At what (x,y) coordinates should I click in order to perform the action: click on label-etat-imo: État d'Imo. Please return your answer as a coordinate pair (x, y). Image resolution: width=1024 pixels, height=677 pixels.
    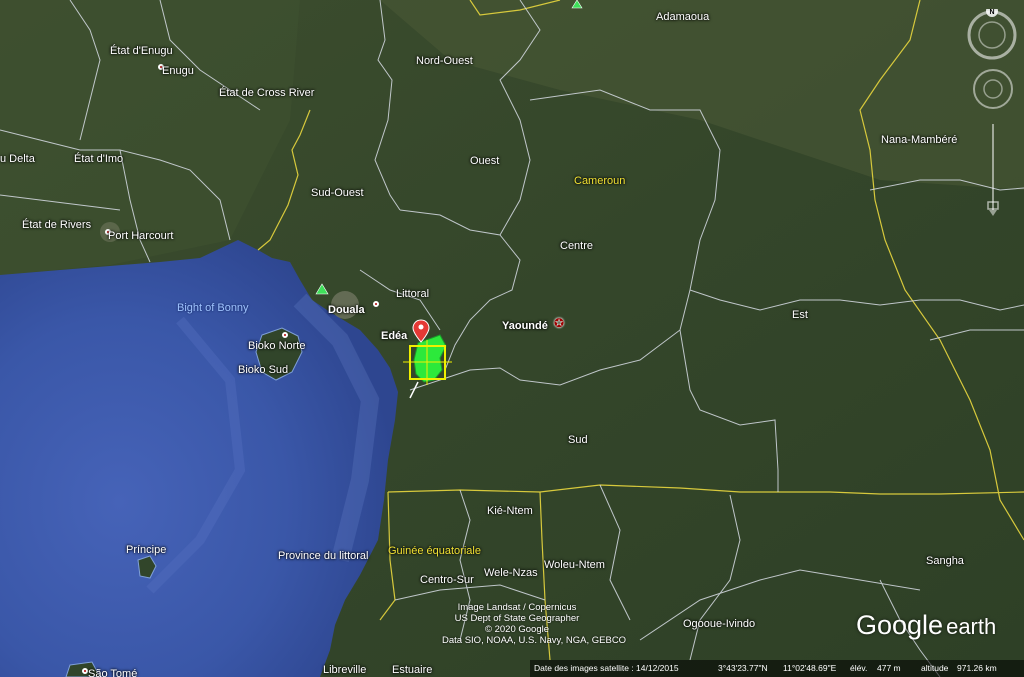
    Looking at the image, I should click on (99, 159).